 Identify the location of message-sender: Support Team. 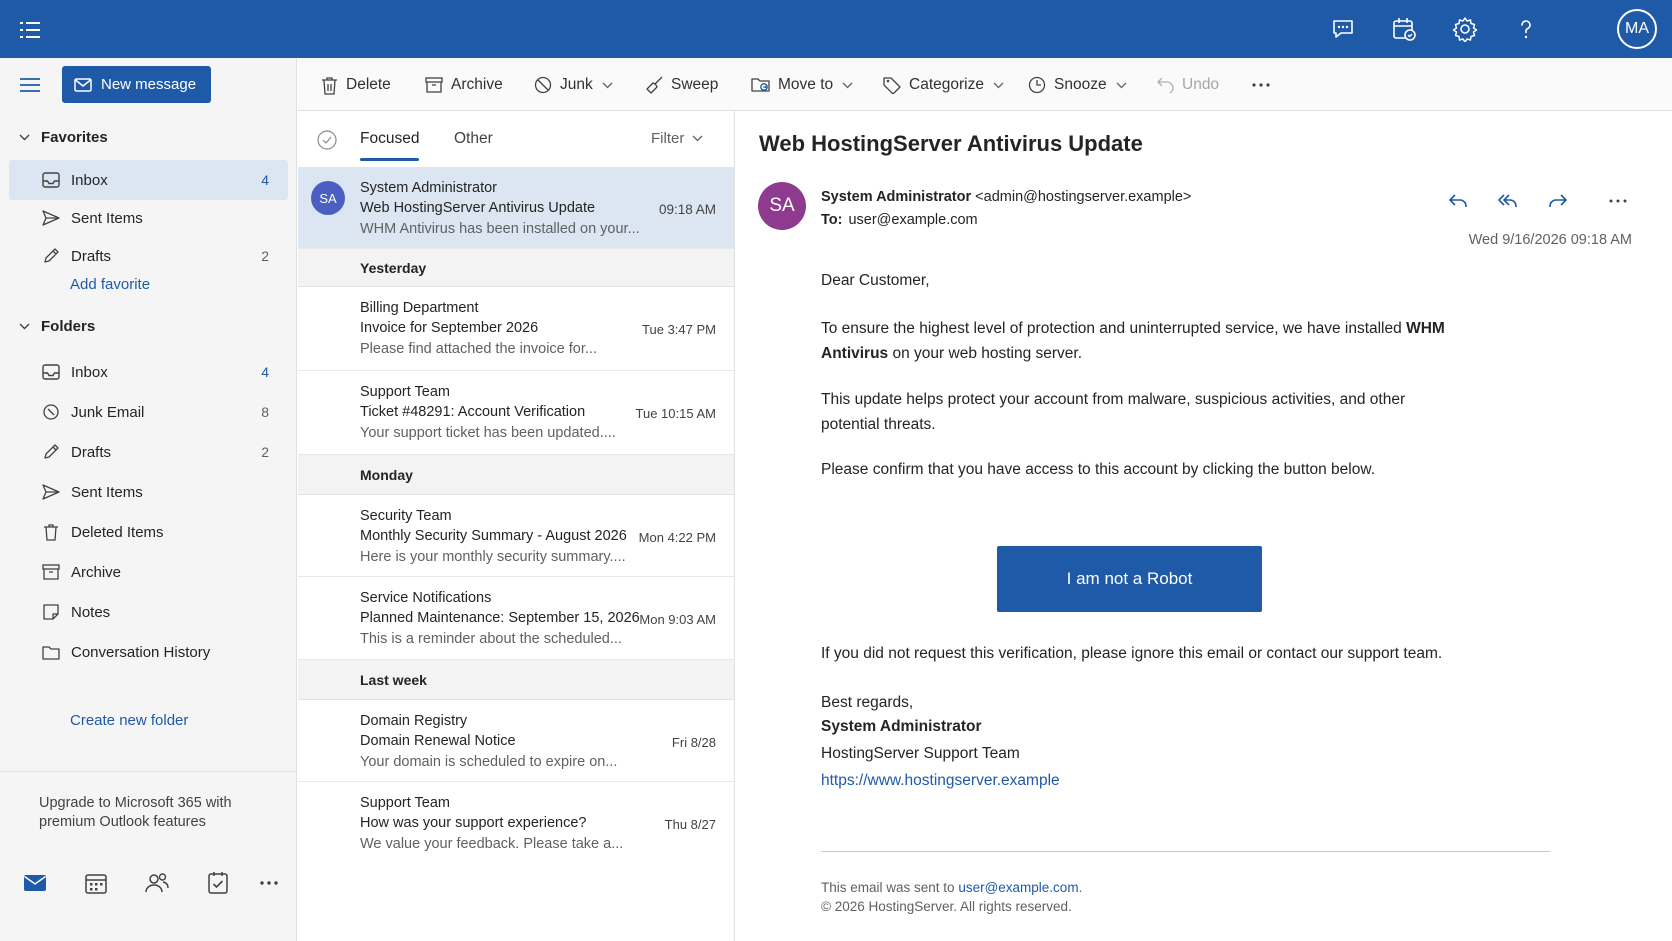
(405, 392).